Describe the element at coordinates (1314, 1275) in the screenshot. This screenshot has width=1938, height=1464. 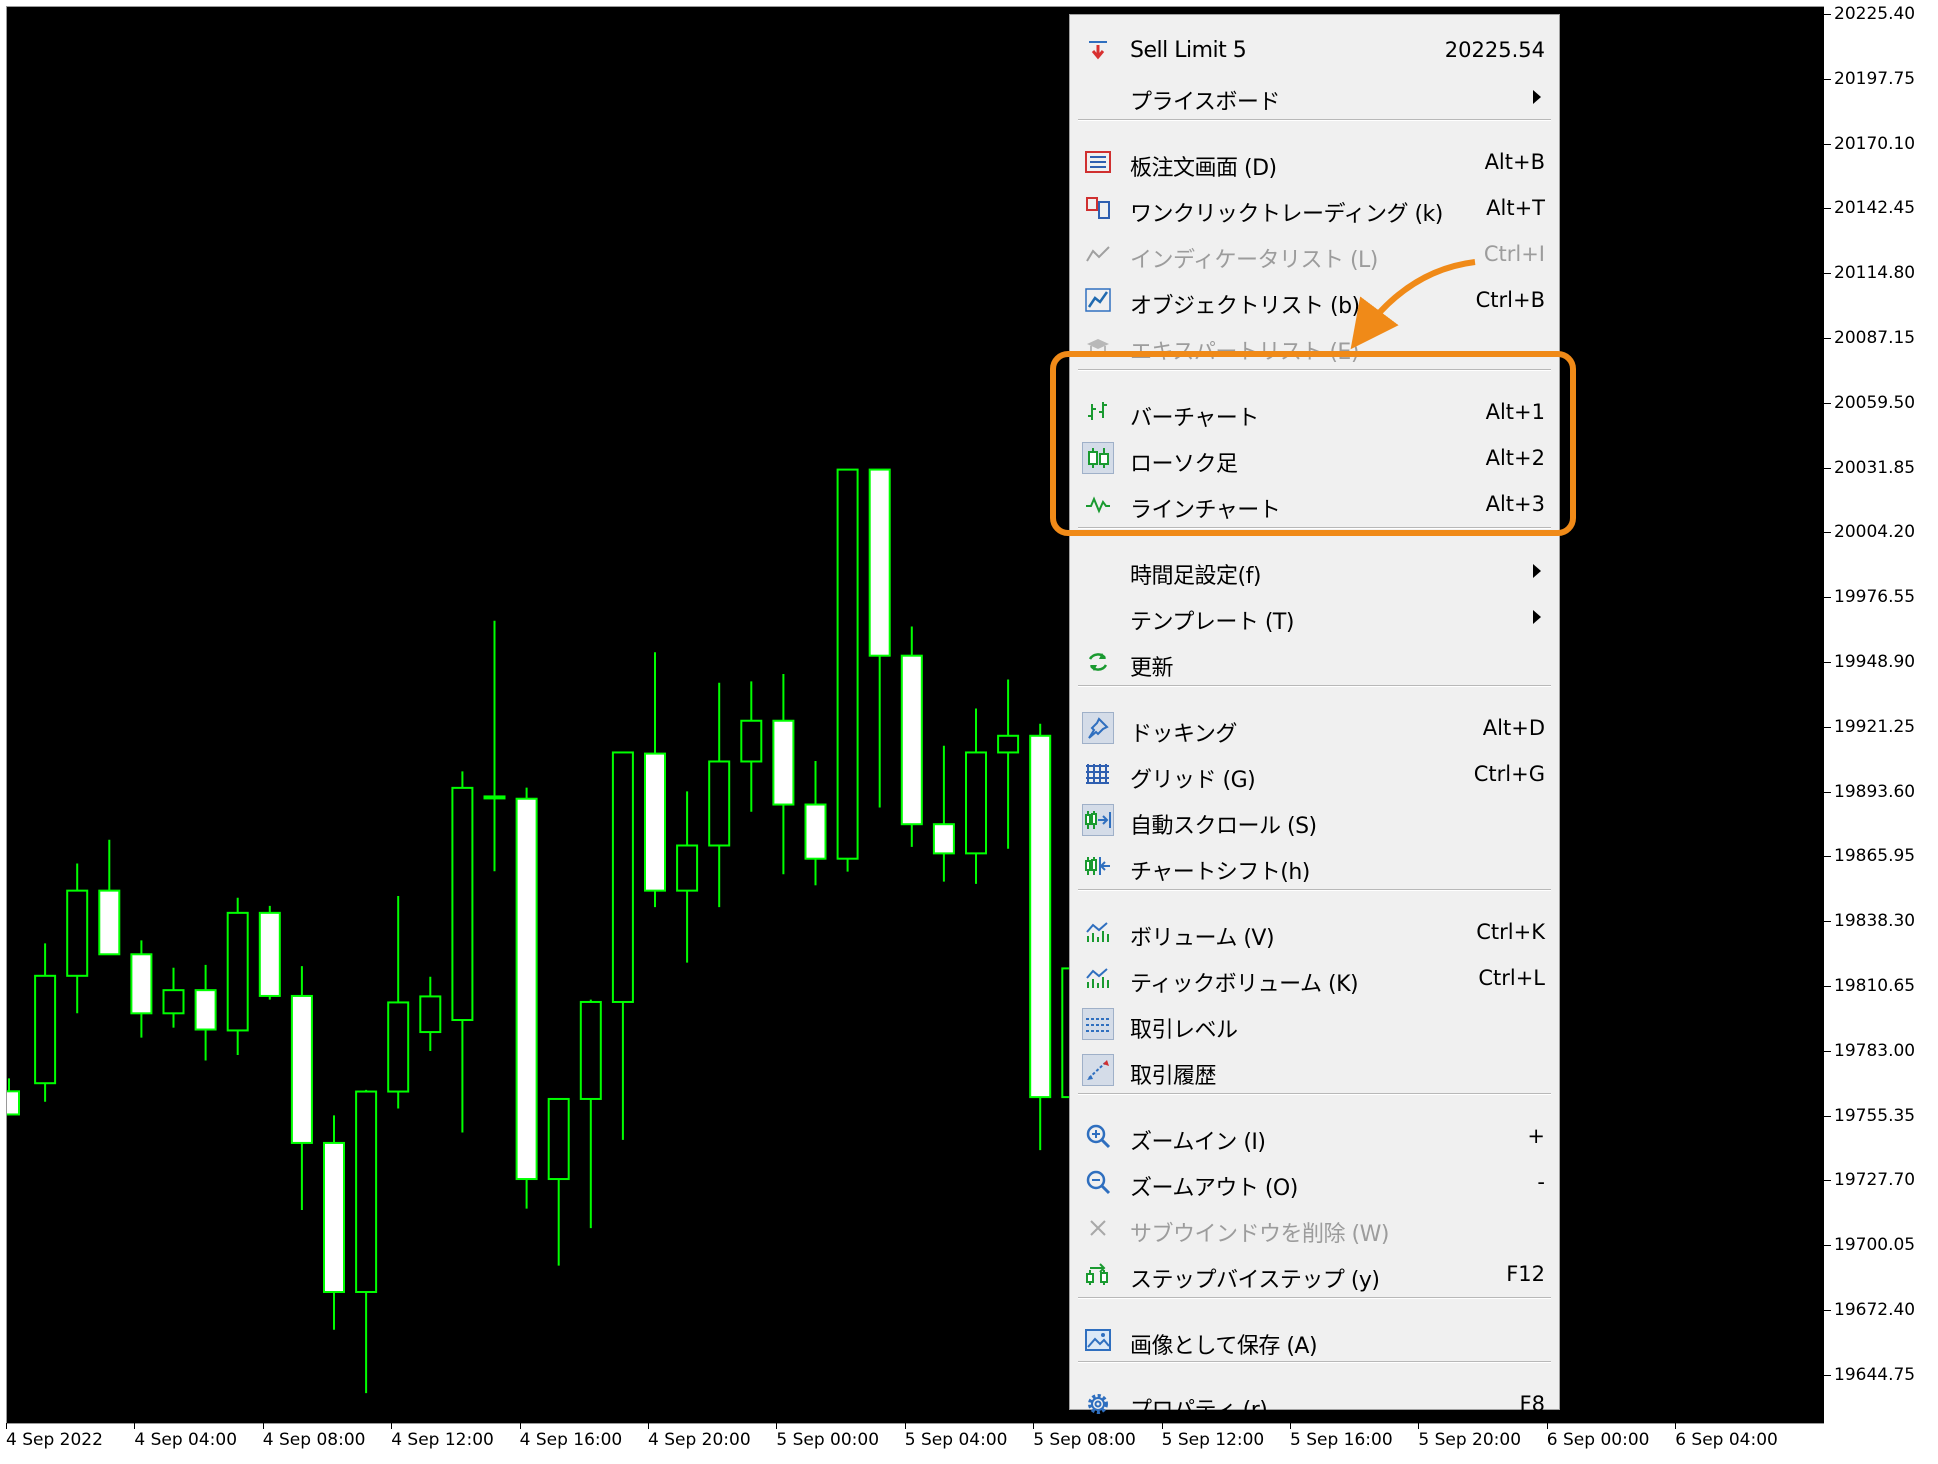
I see `menu-item-step-by-step: ステップバイステップ (y) F12` at that location.